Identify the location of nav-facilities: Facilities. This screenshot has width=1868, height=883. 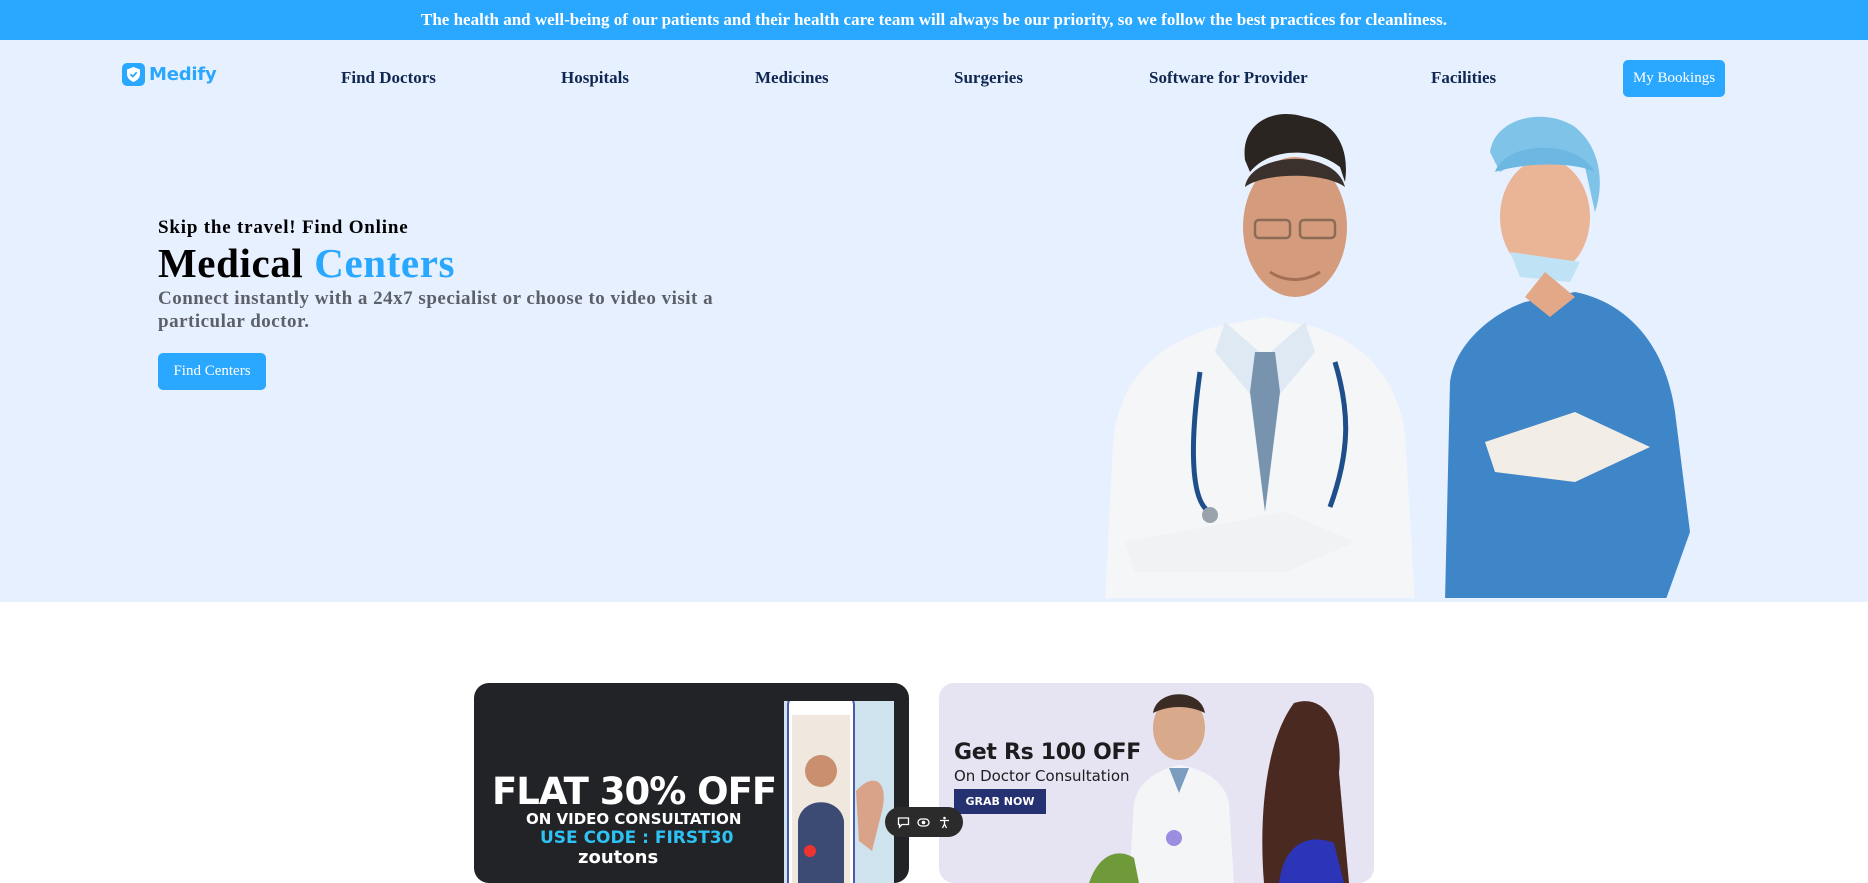
(1463, 78).